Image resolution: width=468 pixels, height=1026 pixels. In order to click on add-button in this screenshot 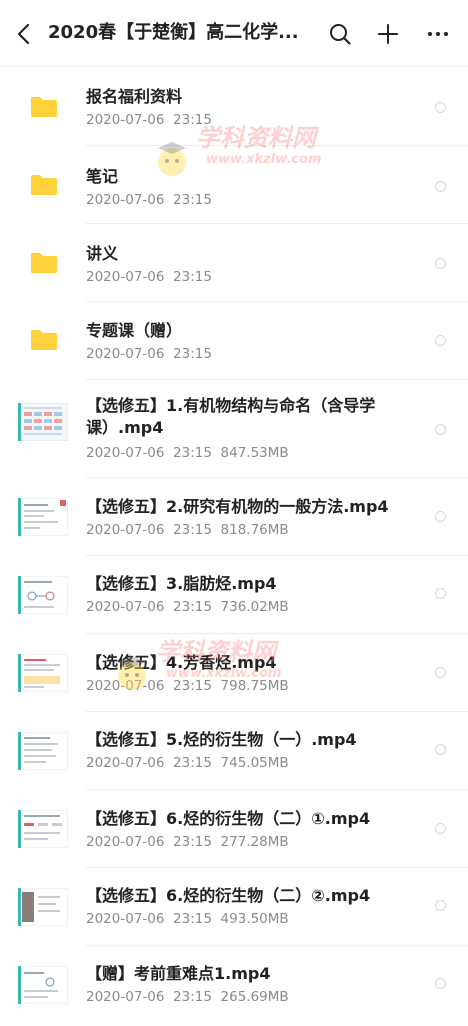, I will do `click(388, 34)`.